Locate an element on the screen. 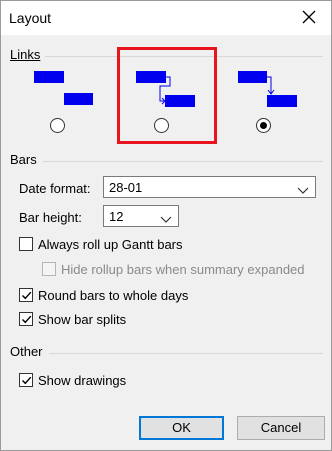  ok-button: OK is located at coordinates (181, 428).